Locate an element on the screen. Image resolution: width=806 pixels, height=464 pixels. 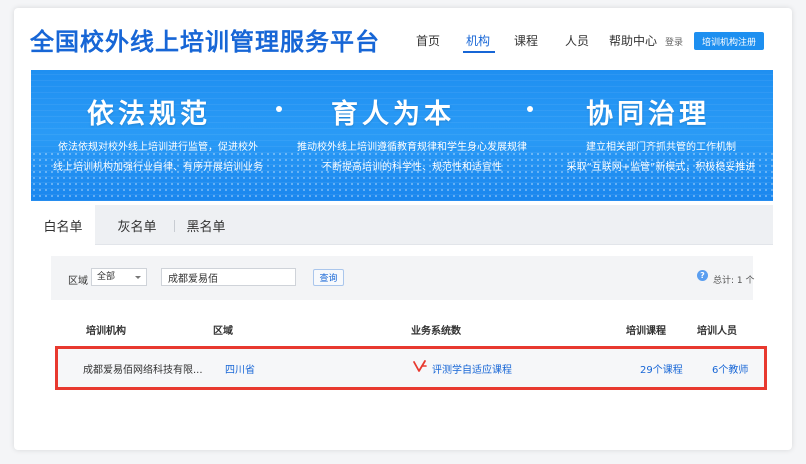
table-row: 成都爱易佰网络科技有限... 四川省 评测学自适应课程 29个课程 6个教师 is located at coordinates (411, 368).